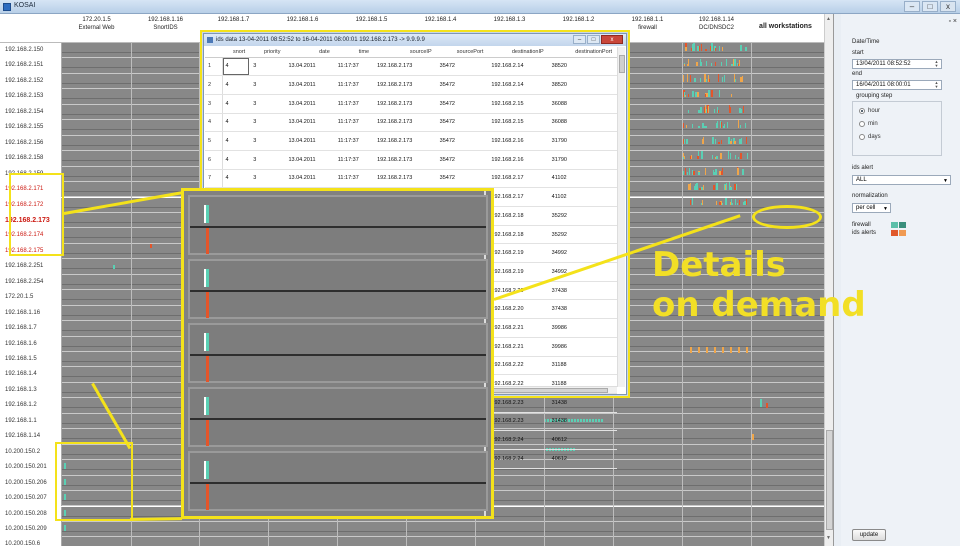 This screenshot has height=546, width=960. I want to click on scrollbar-thumb, so click(829, 480).